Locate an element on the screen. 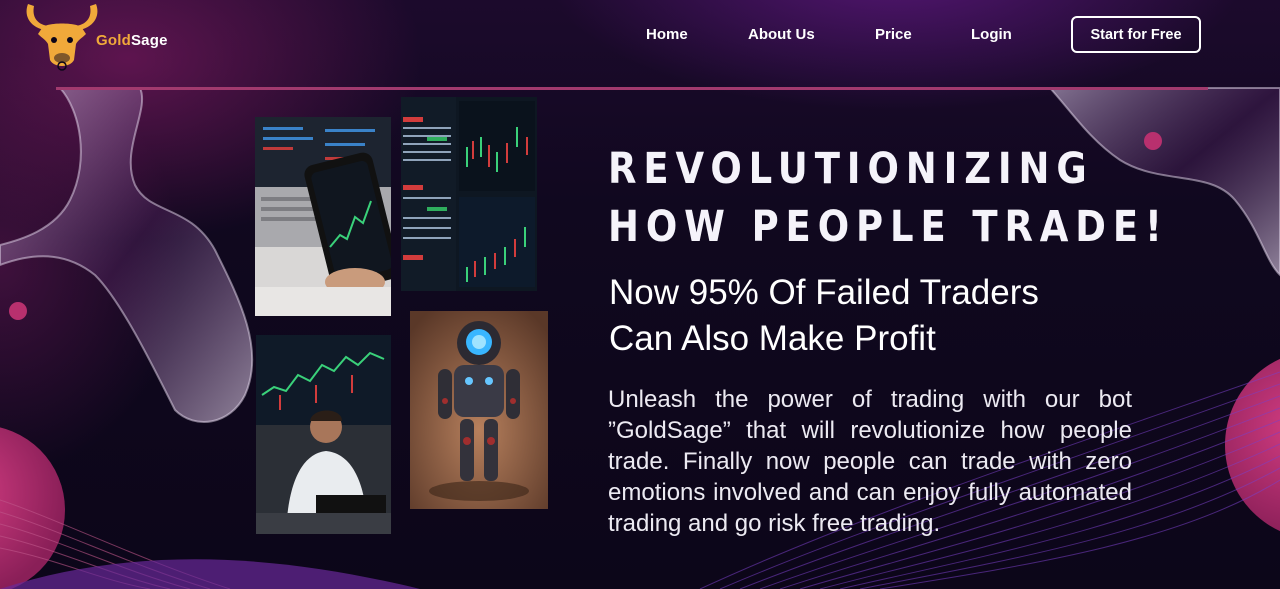  nav-login: Login is located at coordinates (991, 36).